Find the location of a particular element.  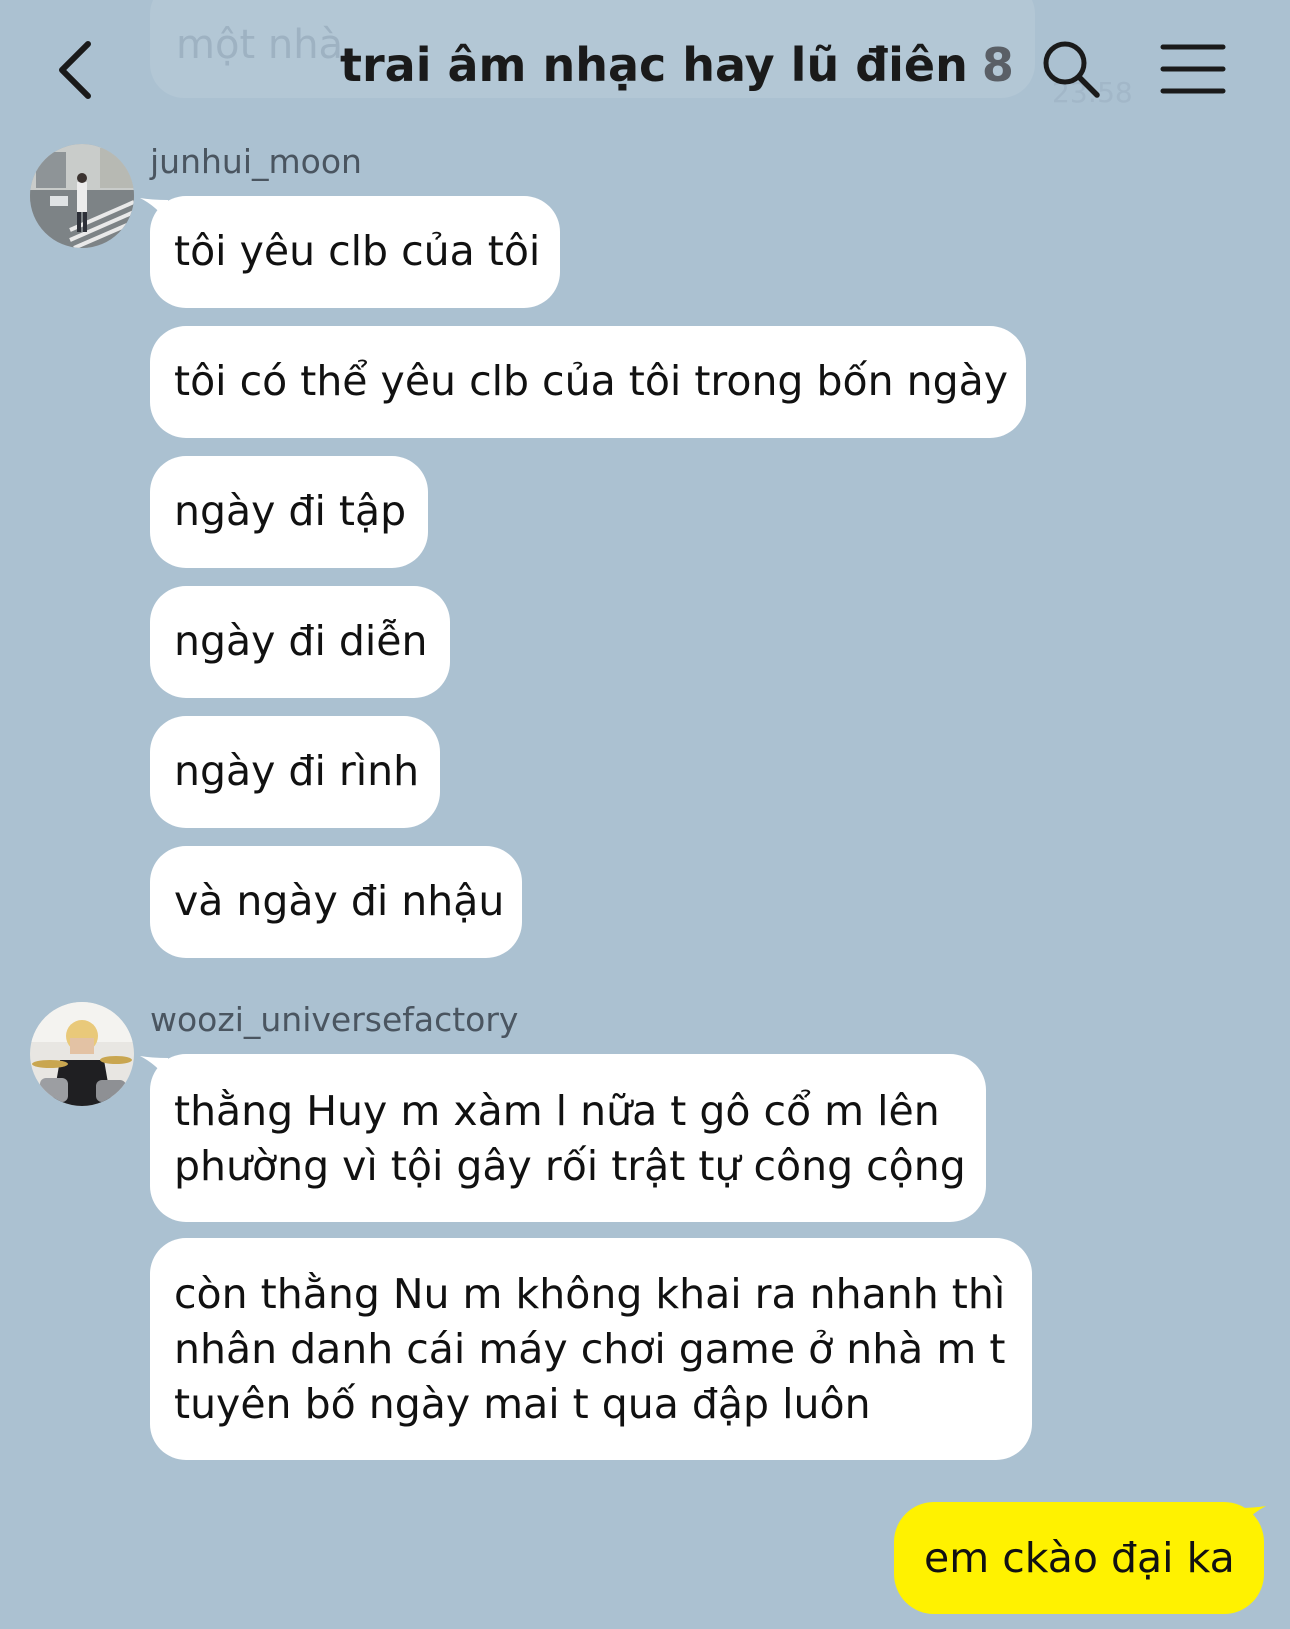

message-text: ngày đi rình is located at coordinates (297, 771).